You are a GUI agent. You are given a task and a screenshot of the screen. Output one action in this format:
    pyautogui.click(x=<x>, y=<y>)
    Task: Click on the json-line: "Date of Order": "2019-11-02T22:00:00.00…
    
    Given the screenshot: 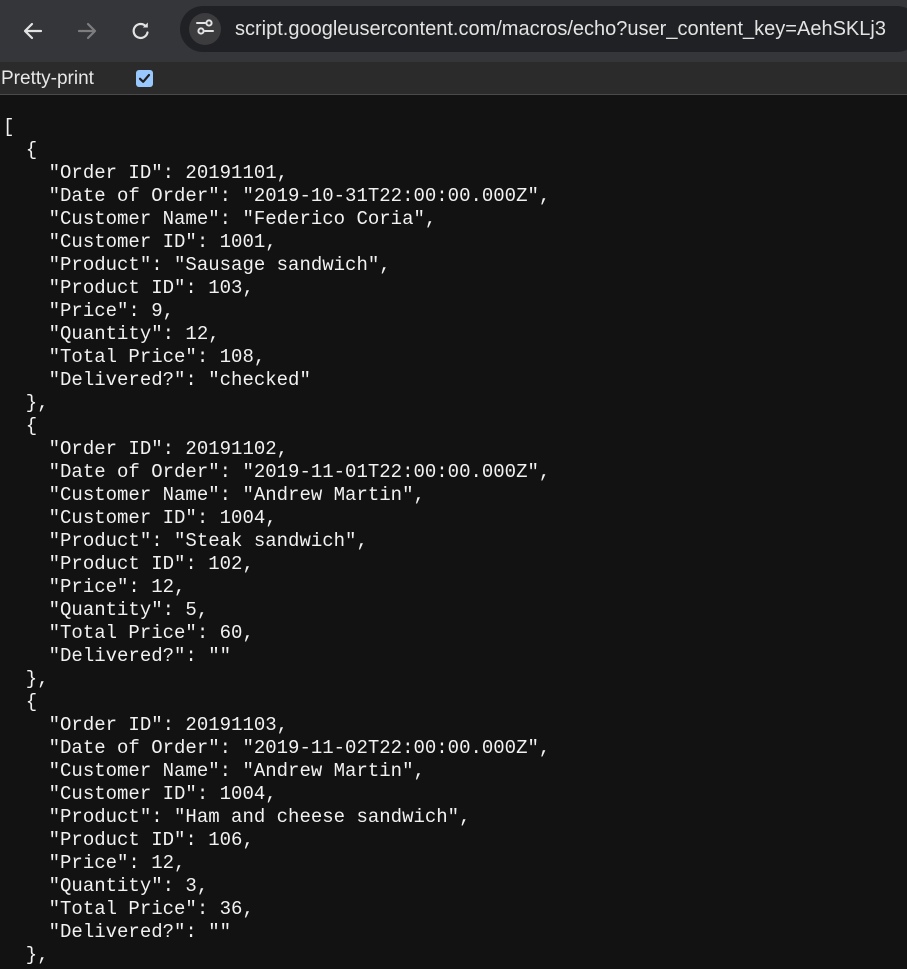 What is the action you would take?
    pyautogui.click(x=277, y=748)
    